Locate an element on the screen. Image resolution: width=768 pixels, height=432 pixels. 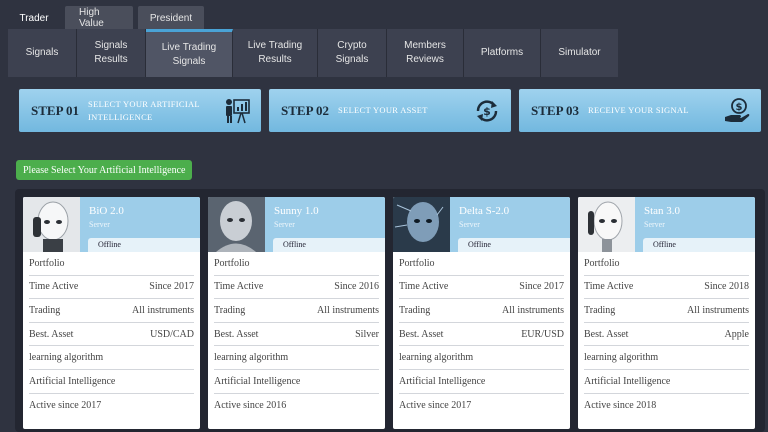
row-active-since: Active since 2016 is located at coordinates (296, 406).